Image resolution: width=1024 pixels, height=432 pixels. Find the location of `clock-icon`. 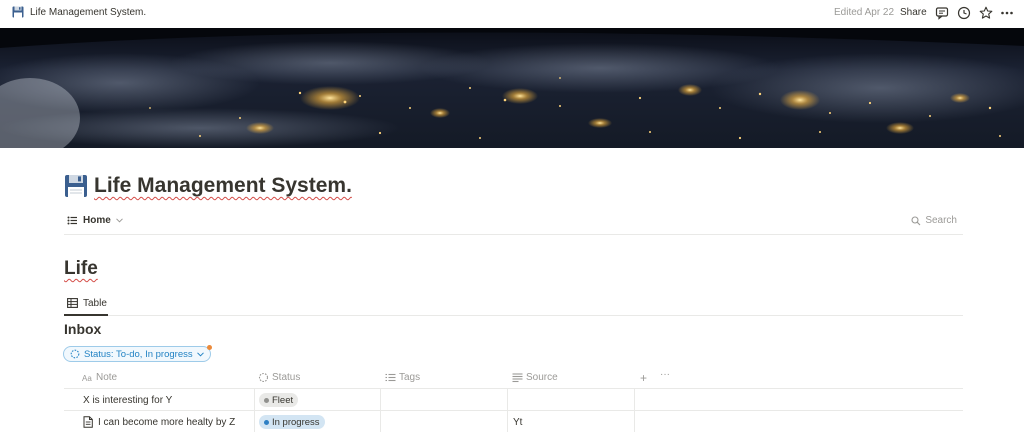

clock-icon is located at coordinates (964, 13).